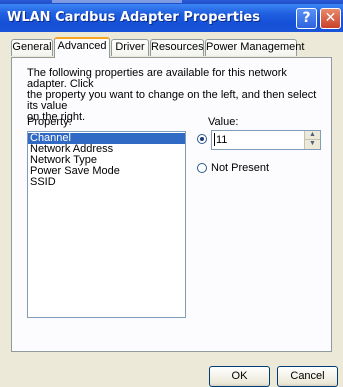 The height and width of the screenshot is (387, 343). I want to click on value-spinner: ▲ ▼, so click(312, 140).